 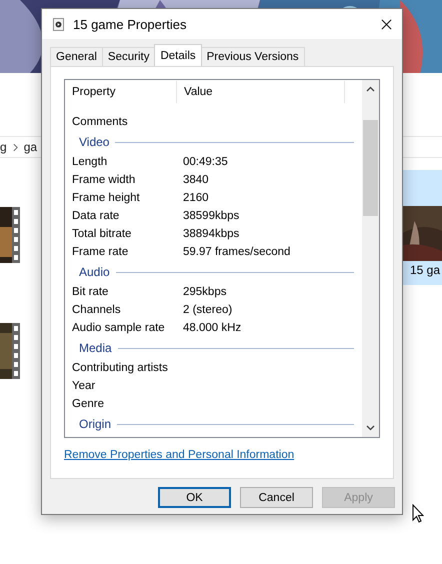 What do you see at coordinates (89, 162) in the screenshot?
I see `property-name: Length` at bounding box center [89, 162].